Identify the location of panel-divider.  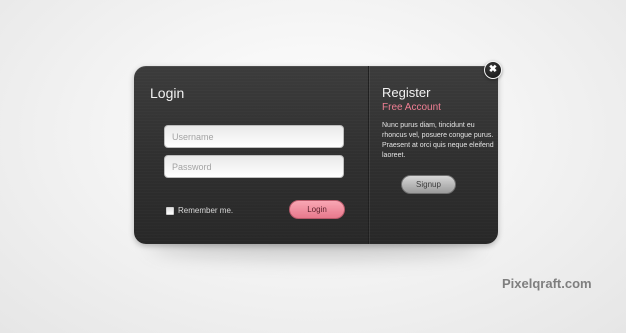
(368, 155).